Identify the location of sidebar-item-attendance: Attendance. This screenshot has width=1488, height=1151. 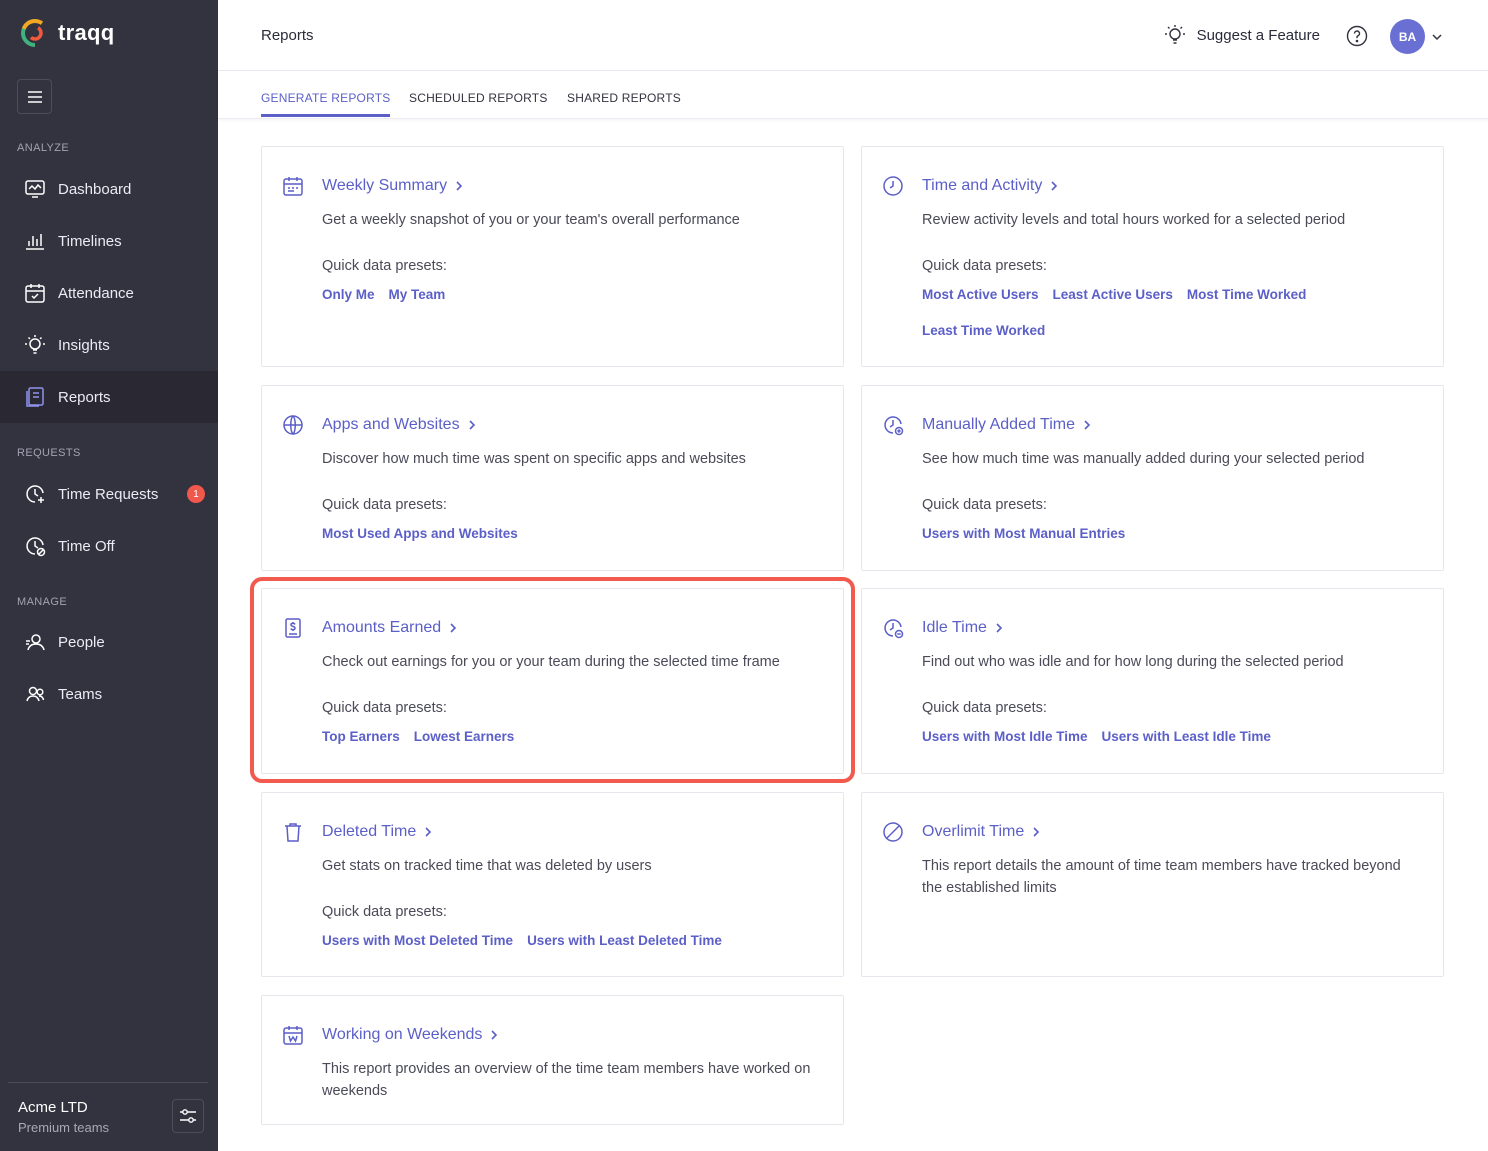
(109, 293).